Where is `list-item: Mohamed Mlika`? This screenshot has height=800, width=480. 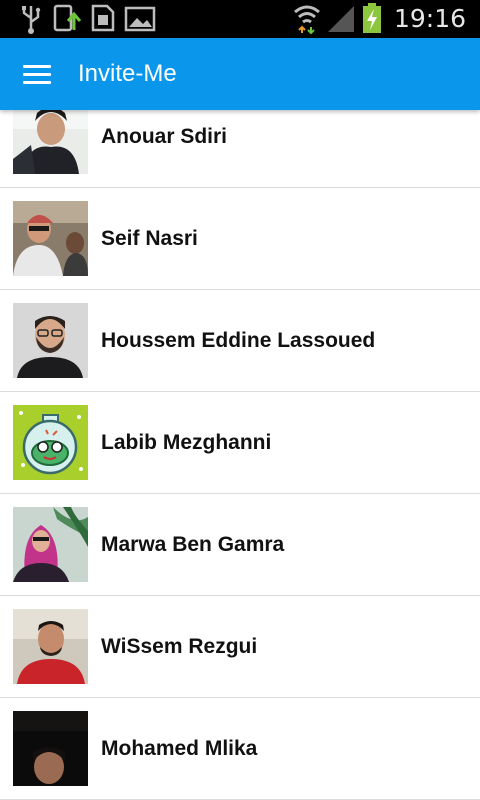
list-item: Mohamed Mlika is located at coordinates (240, 749).